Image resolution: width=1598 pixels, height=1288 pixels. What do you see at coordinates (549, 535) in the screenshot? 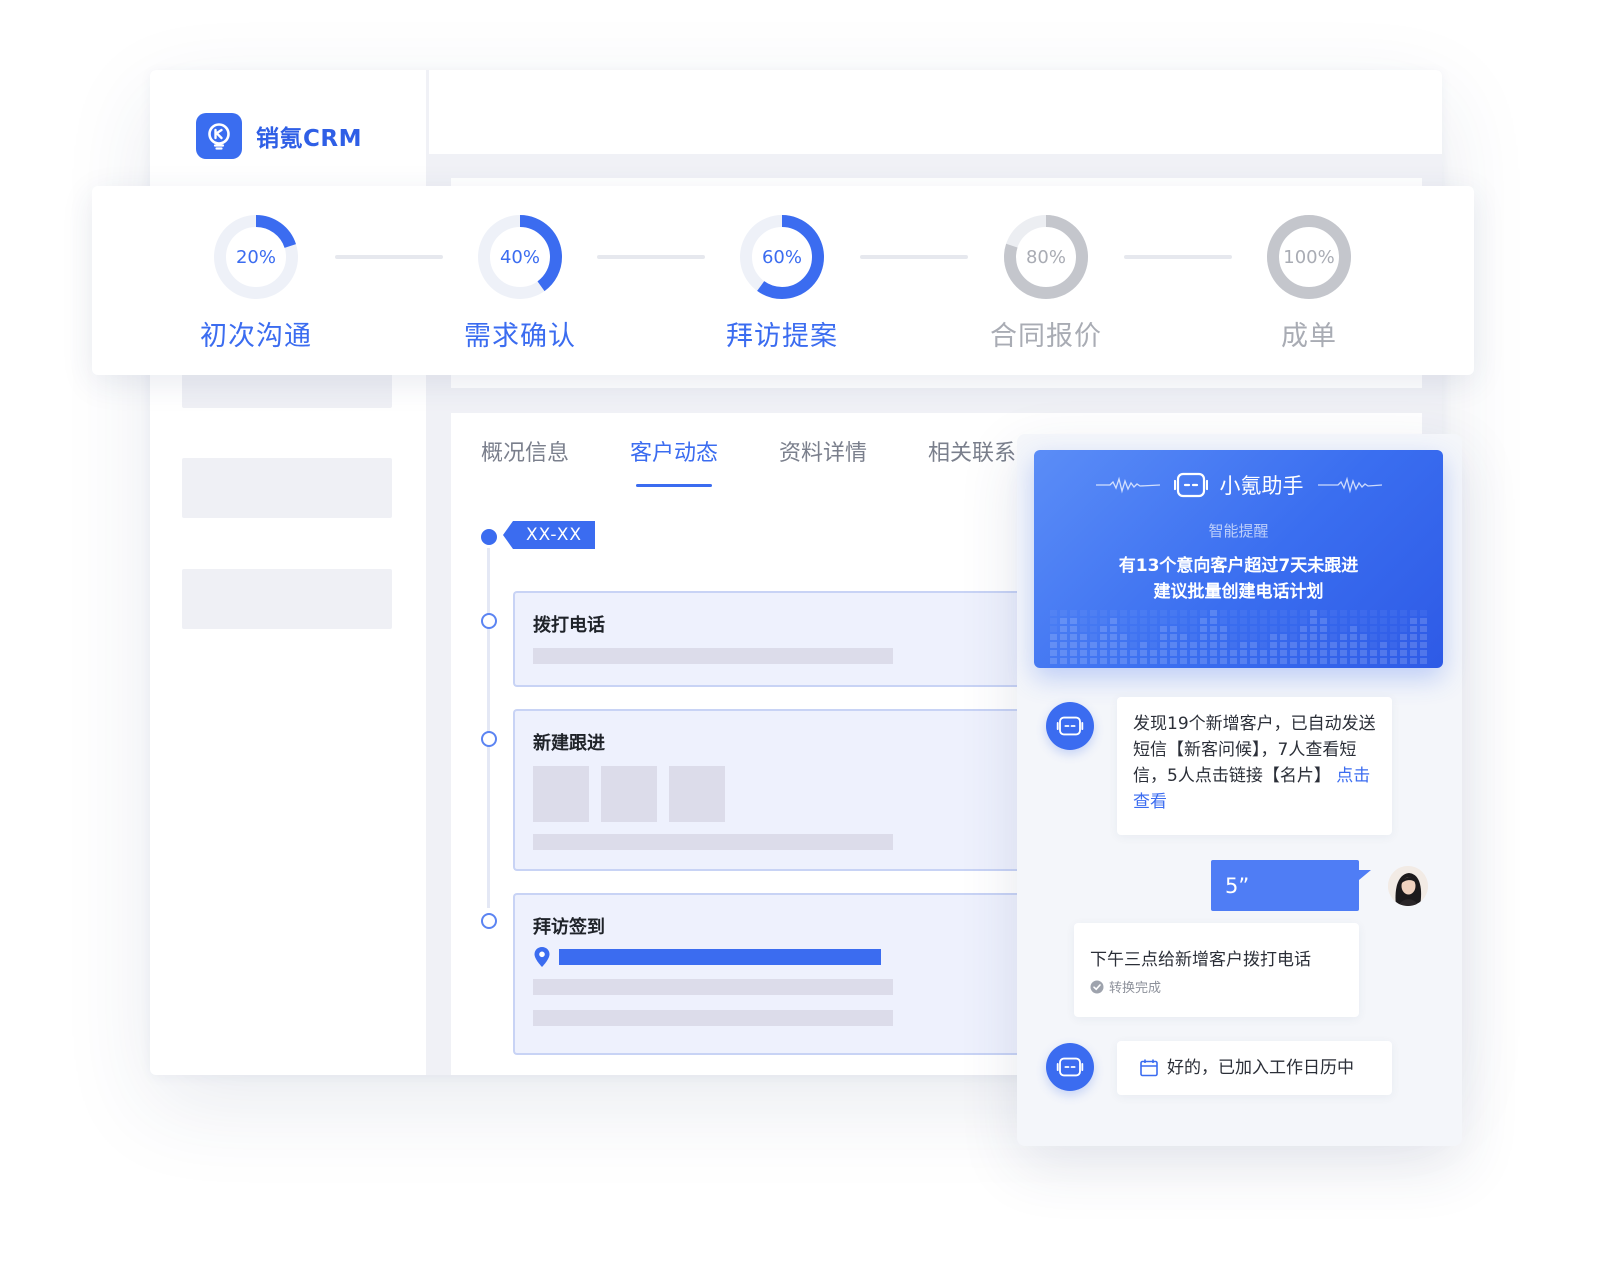
I see `date-tag: XX-XX` at bounding box center [549, 535].